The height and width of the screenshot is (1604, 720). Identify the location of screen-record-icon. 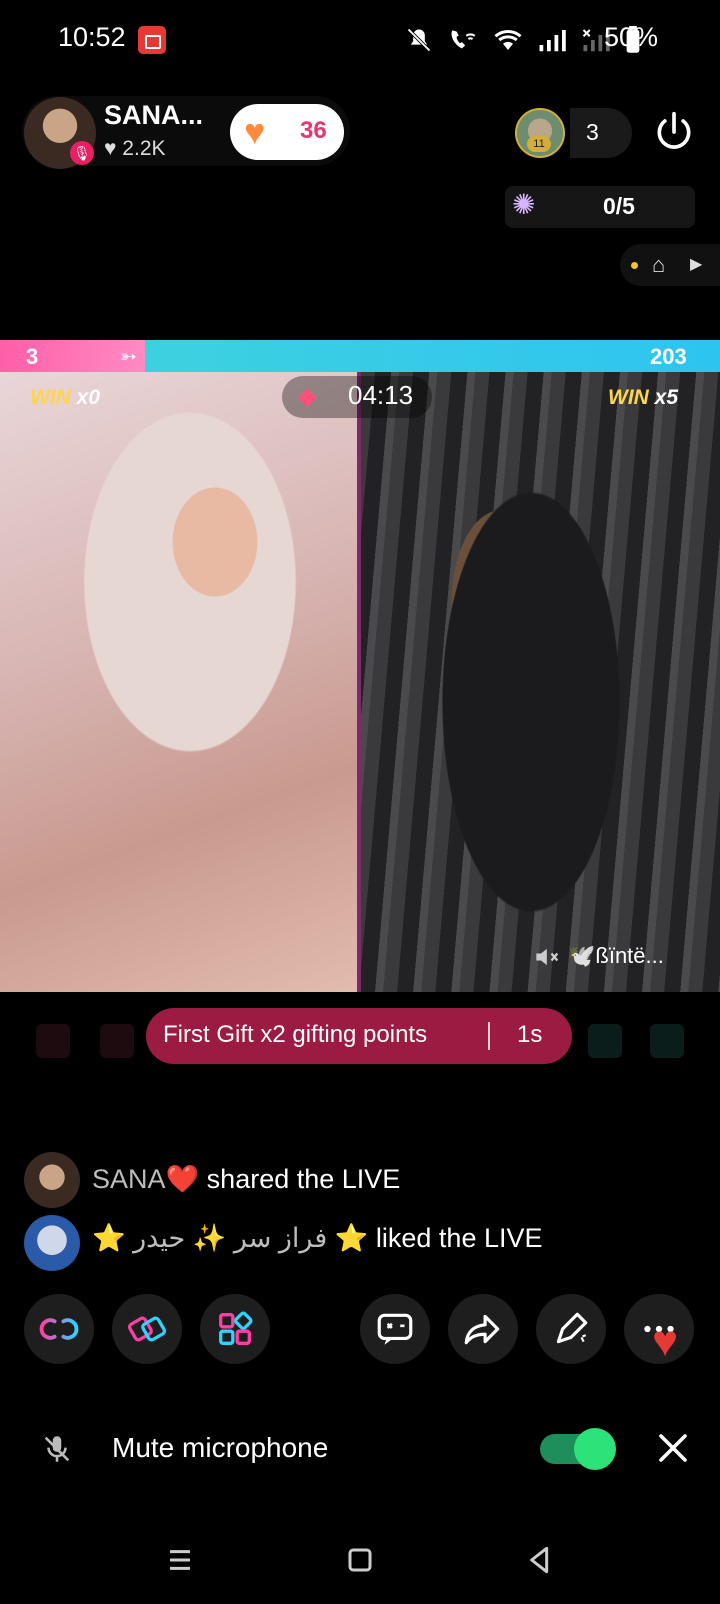
(152, 40).